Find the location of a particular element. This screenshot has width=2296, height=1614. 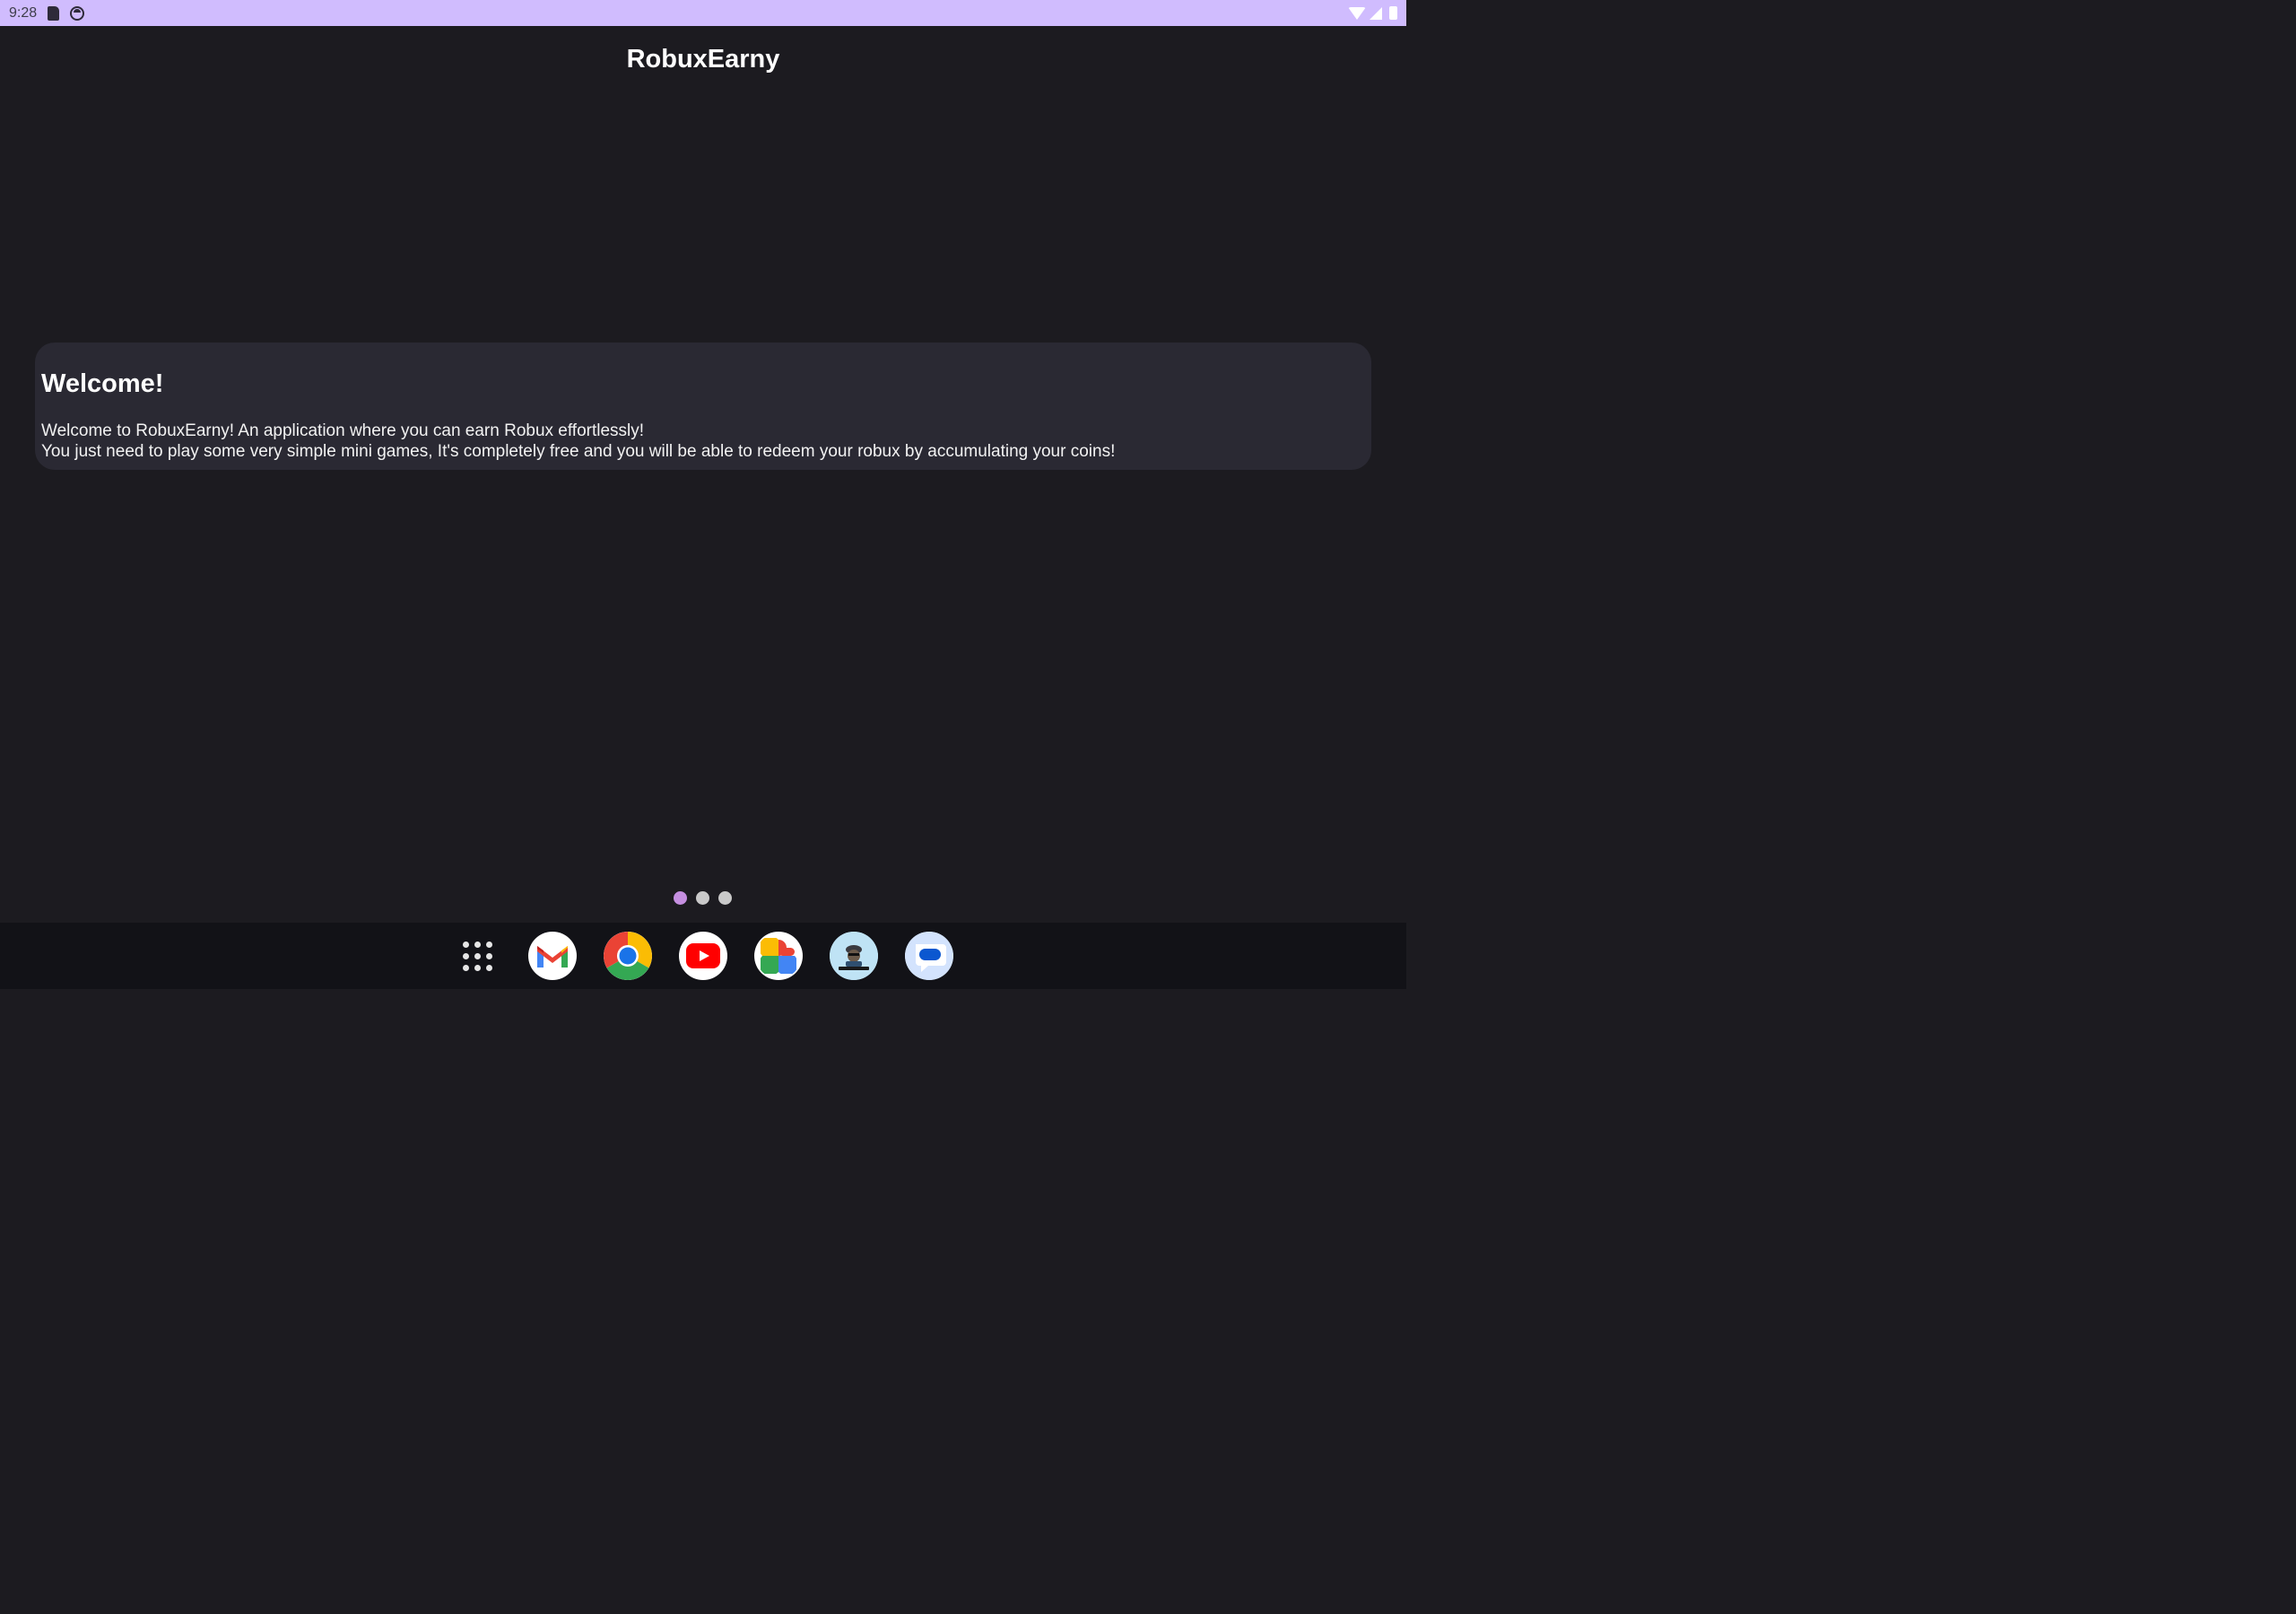

gmail-icon is located at coordinates (552, 956).